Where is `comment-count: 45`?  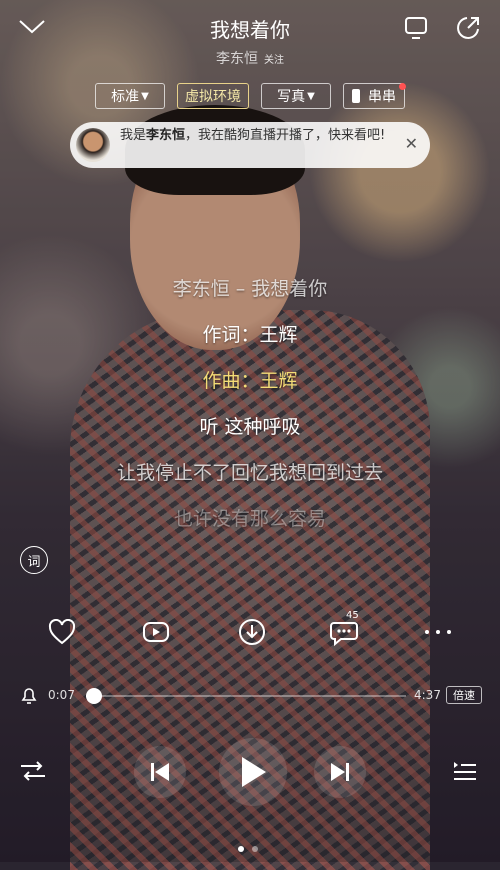
comment-count: 45 is located at coordinates (352, 615).